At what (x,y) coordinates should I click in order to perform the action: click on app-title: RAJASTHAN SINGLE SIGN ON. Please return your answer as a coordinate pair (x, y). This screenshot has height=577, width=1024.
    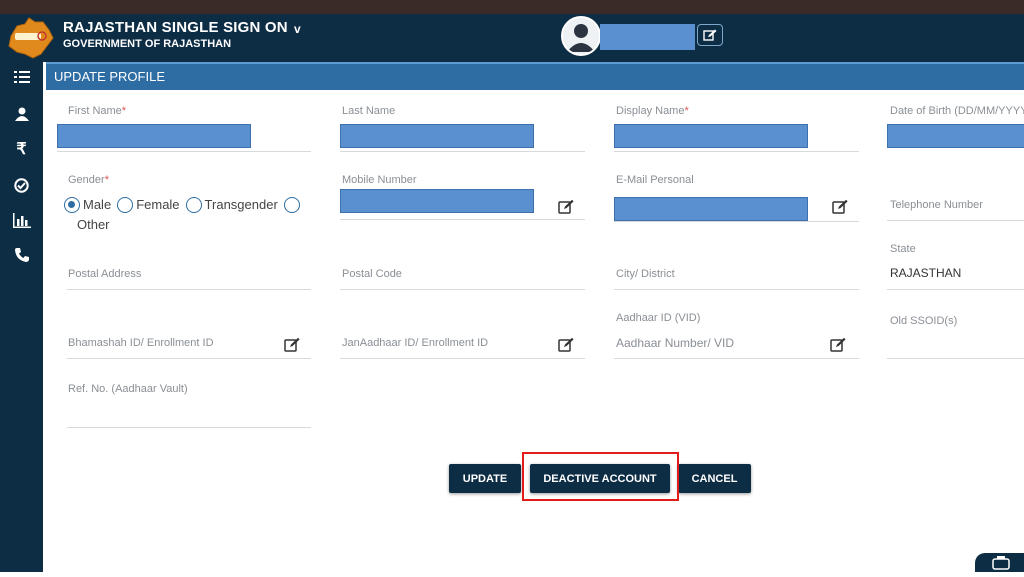
    Looking at the image, I should click on (175, 27).